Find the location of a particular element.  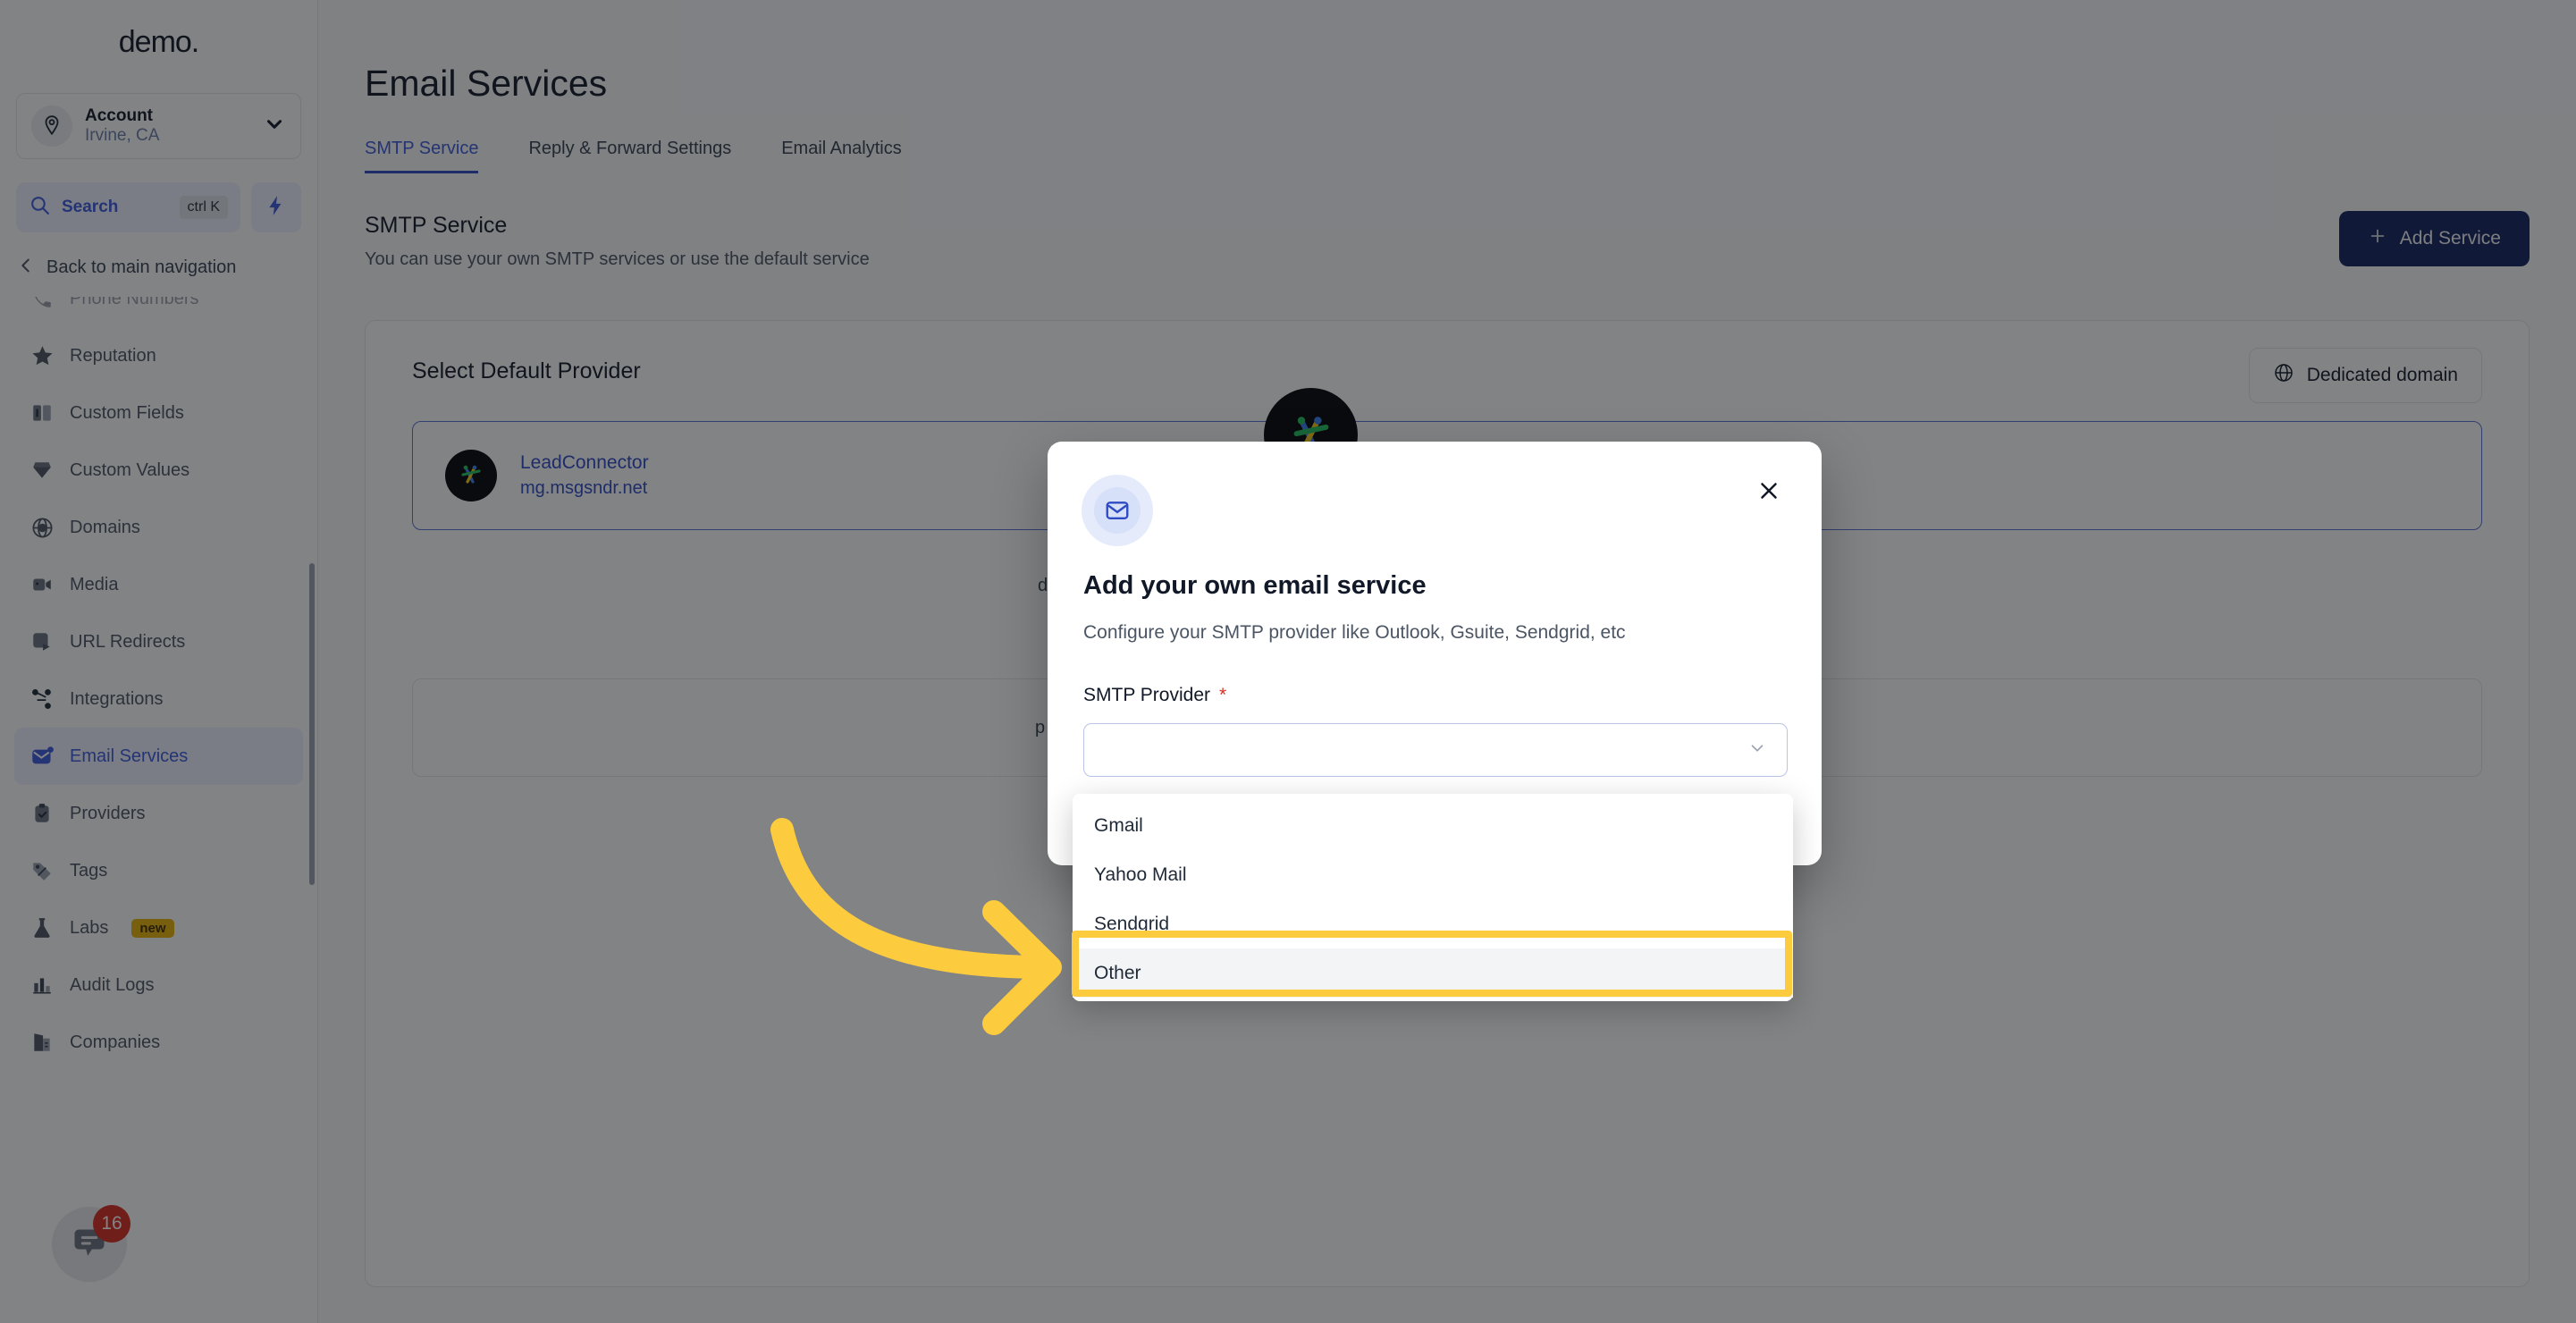

dropdown-option-sendgrid: Sendgrid is located at coordinates (1433, 924).